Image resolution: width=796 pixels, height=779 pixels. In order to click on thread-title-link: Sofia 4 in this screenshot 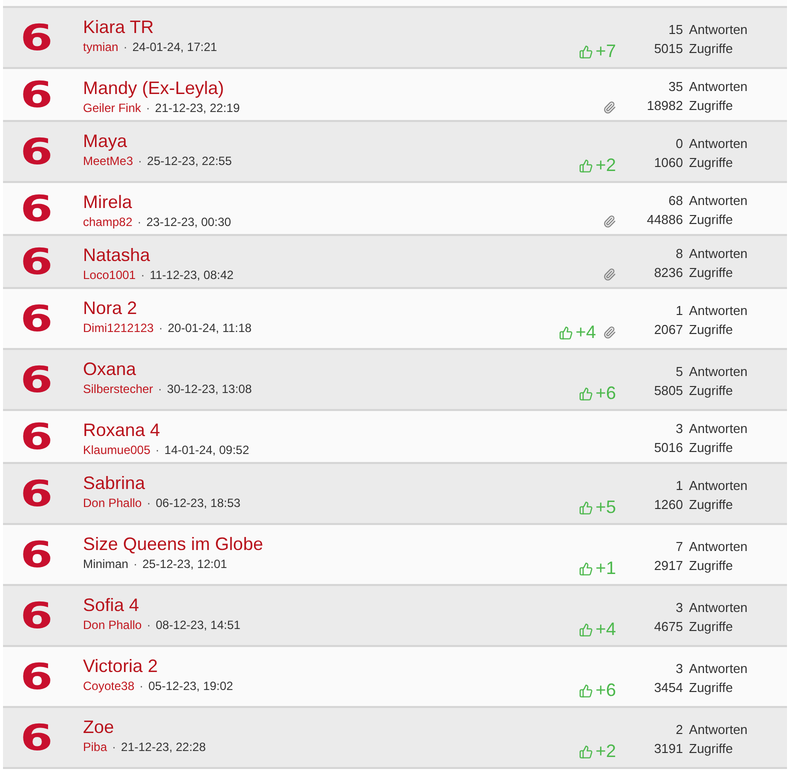, I will do `click(111, 605)`.